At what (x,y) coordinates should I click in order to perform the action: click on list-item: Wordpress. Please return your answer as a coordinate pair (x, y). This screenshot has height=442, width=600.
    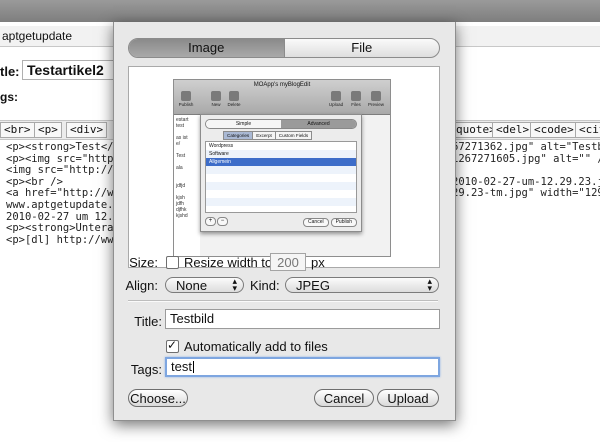
    Looking at the image, I should click on (221, 146).